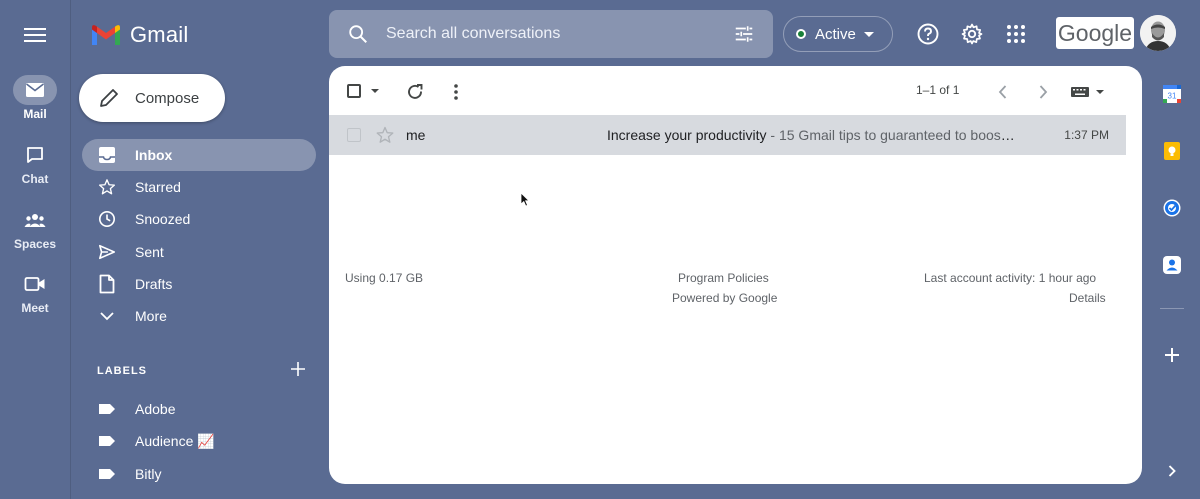 The image size is (1200, 499). Describe the element at coordinates (559, 34) in the screenshot. I see `search-input: Search all conversations` at that location.